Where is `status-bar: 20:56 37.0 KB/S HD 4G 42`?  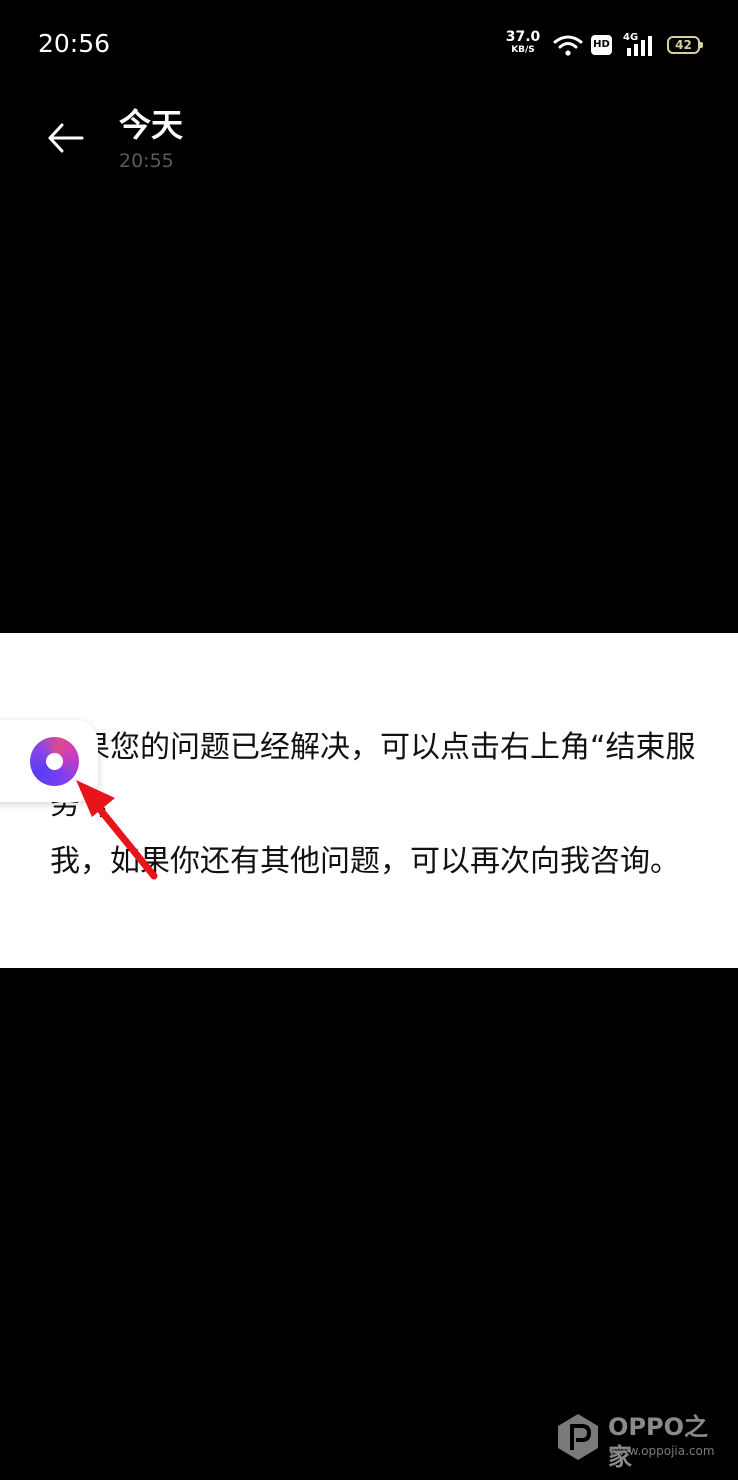
status-bar: 20:56 37.0 KB/S HD 4G 42 is located at coordinates (369, 45).